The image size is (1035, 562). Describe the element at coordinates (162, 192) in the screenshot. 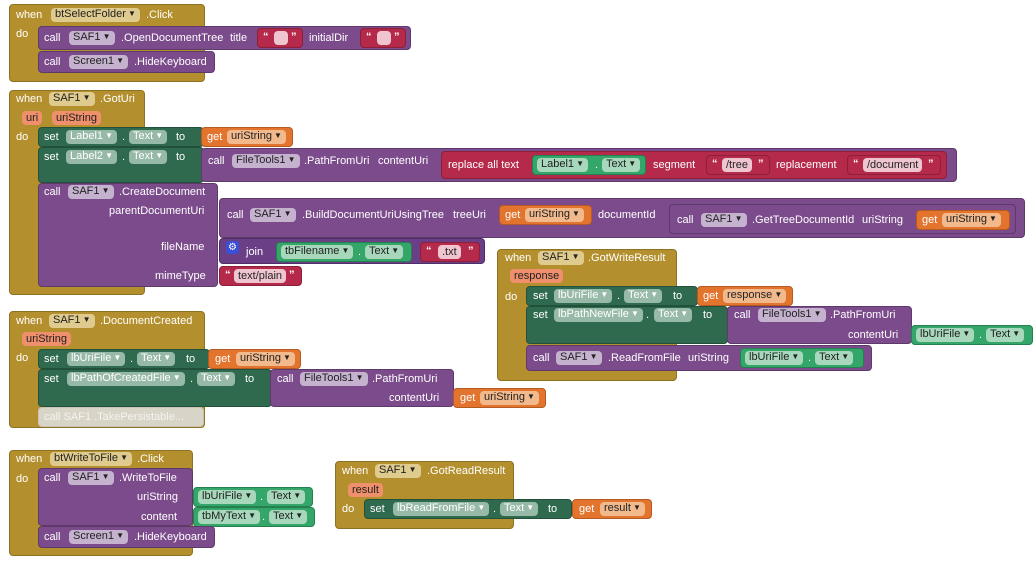

I see `method-name: .CreateDocument` at that location.